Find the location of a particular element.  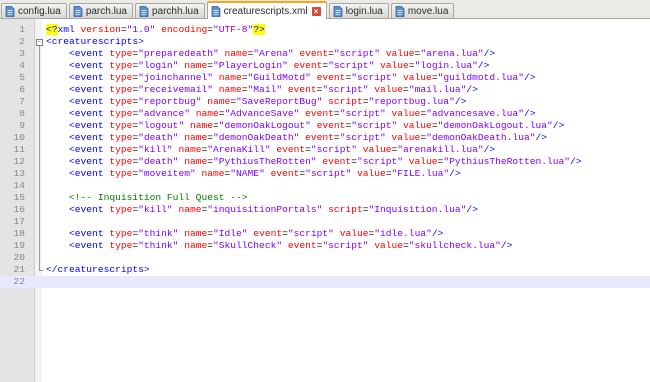

code-line: 17 is located at coordinates (325, 222).